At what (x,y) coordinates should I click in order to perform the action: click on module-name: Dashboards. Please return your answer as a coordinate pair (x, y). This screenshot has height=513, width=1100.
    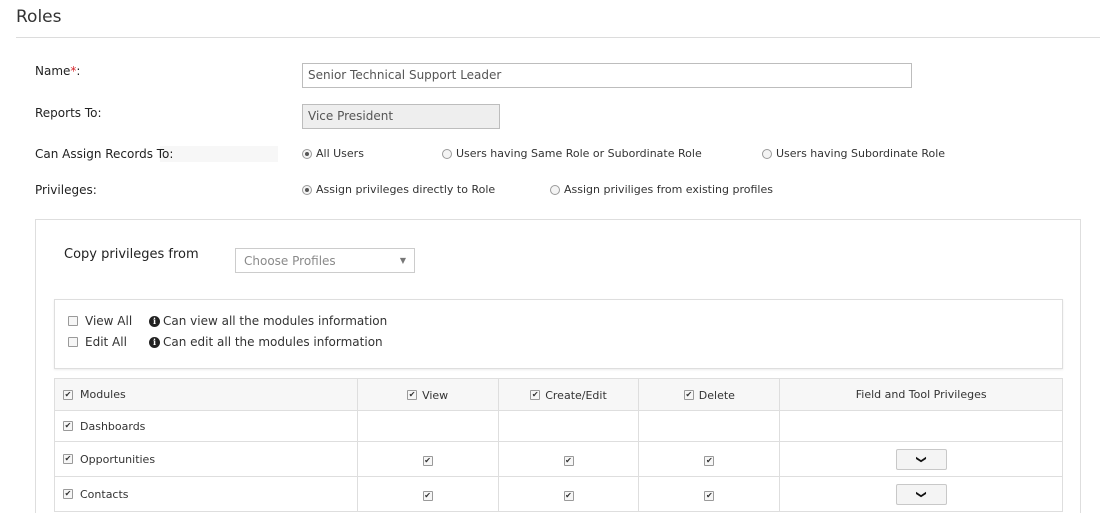
    Looking at the image, I should click on (113, 426).